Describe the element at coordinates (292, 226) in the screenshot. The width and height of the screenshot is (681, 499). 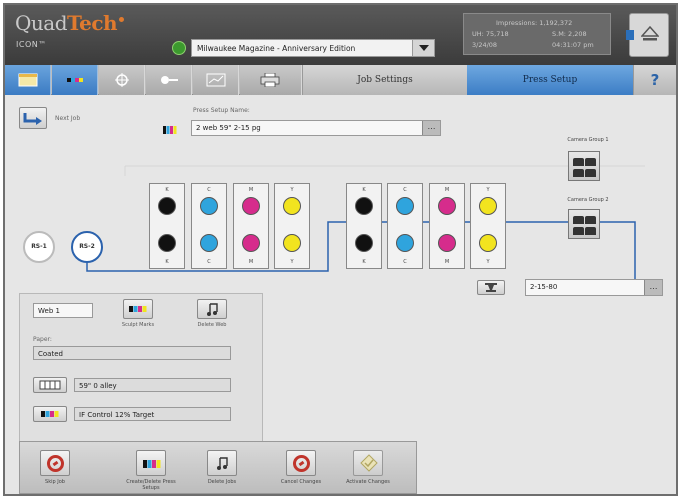
I see `printing-unit-y1: Y Y` at that location.